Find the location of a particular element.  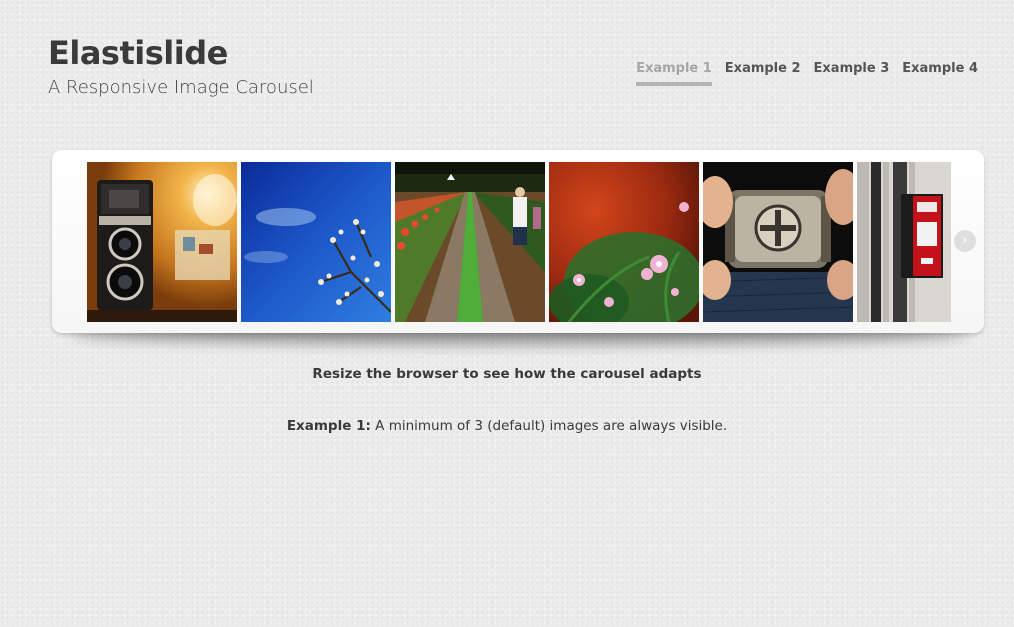

carousel-thumbnail-pink-flowers is located at coordinates (624, 242).